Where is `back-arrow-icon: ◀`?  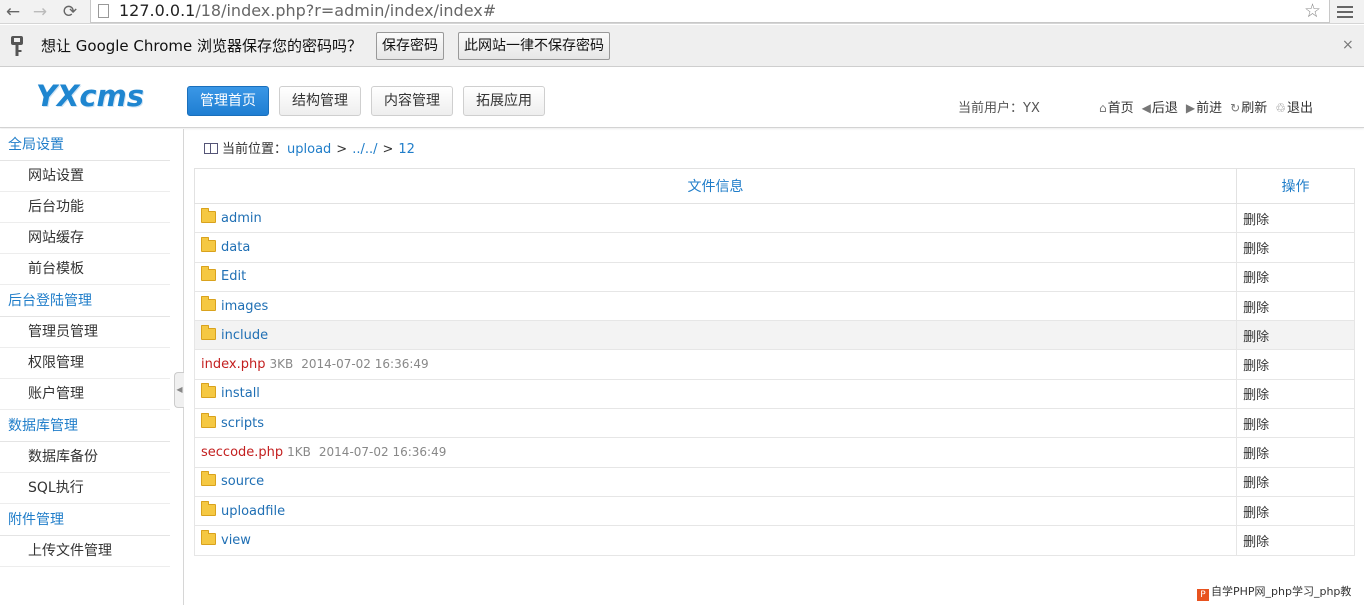
back-arrow-icon: ◀ is located at coordinates (1146, 108).